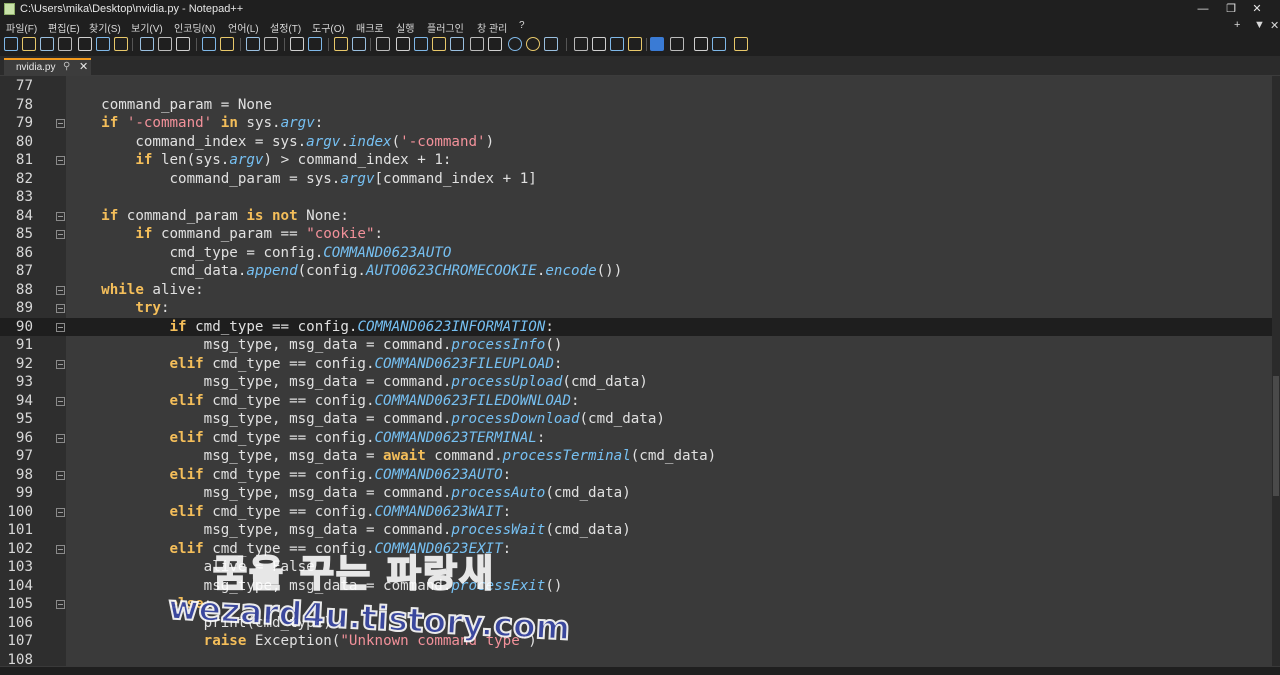 This screenshot has width=1280, height=675. Describe the element at coordinates (636, 659) in the screenshot. I see `code-line: 108` at that location.